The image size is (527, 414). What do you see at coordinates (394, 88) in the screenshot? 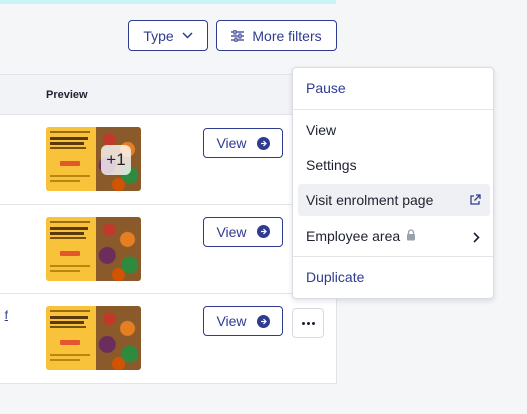
I see `menu-item-pause: Pause` at bounding box center [394, 88].